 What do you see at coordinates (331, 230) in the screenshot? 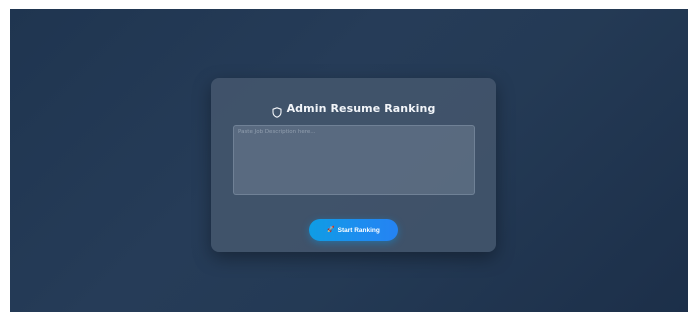
I see `rocket-icon: 🚀` at bounding box center [331, 230].